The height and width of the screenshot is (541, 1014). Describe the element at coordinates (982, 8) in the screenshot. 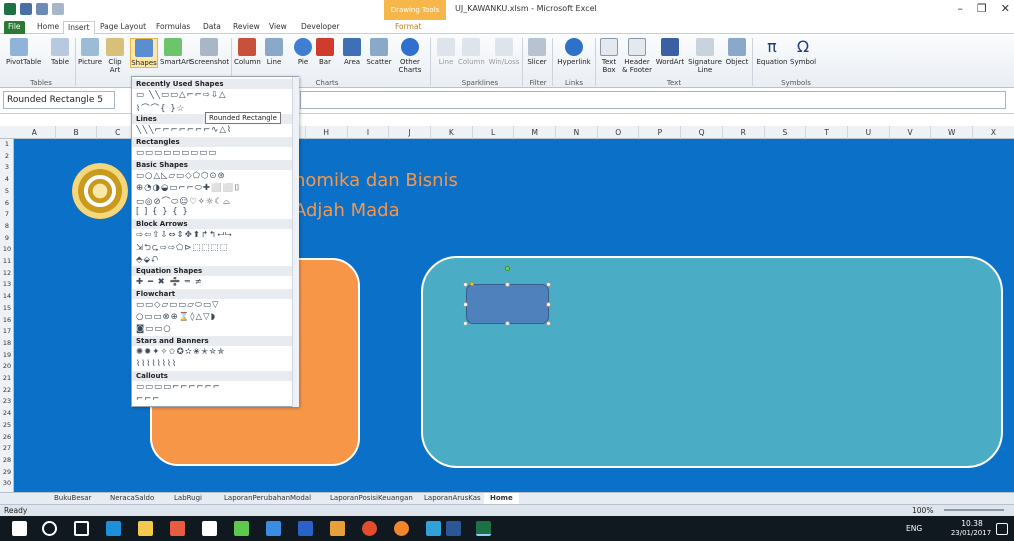

I see `restore-icon: ❐` at that location.